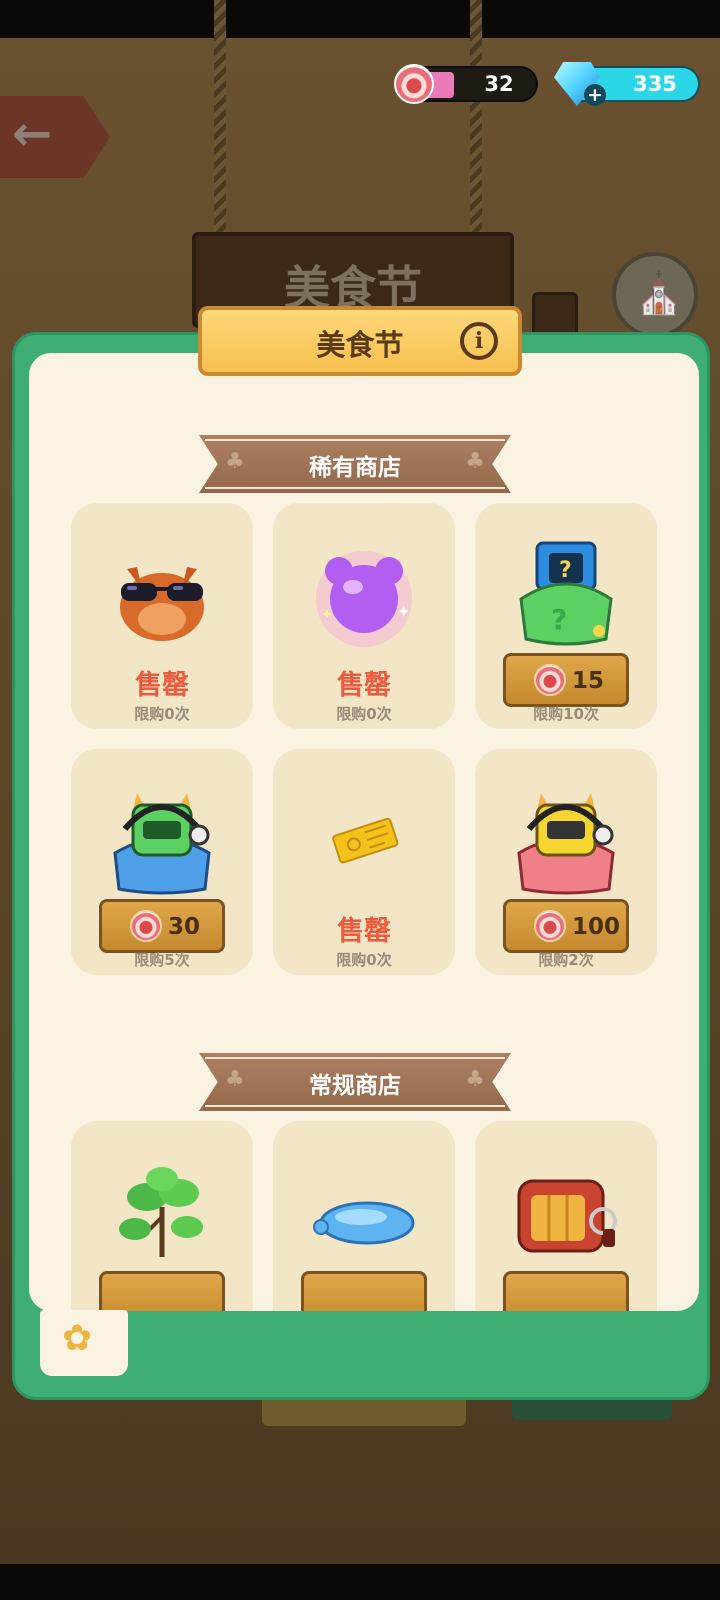 The image size is (720, 1600). What do you see at coordinates (220, 120) in the screenshot?
I see `rope-left` at bounding box center [220, 120].